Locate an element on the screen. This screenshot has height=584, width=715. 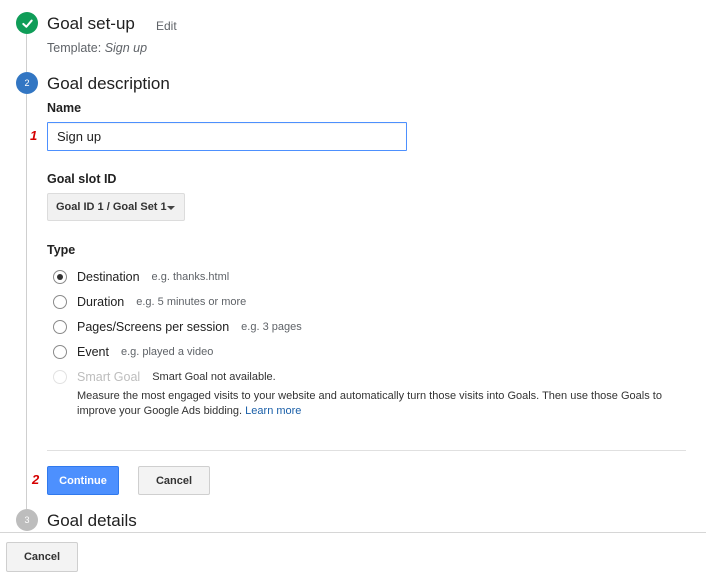
step-title-goal-details: Goal details is located at coordinates (92, 520).